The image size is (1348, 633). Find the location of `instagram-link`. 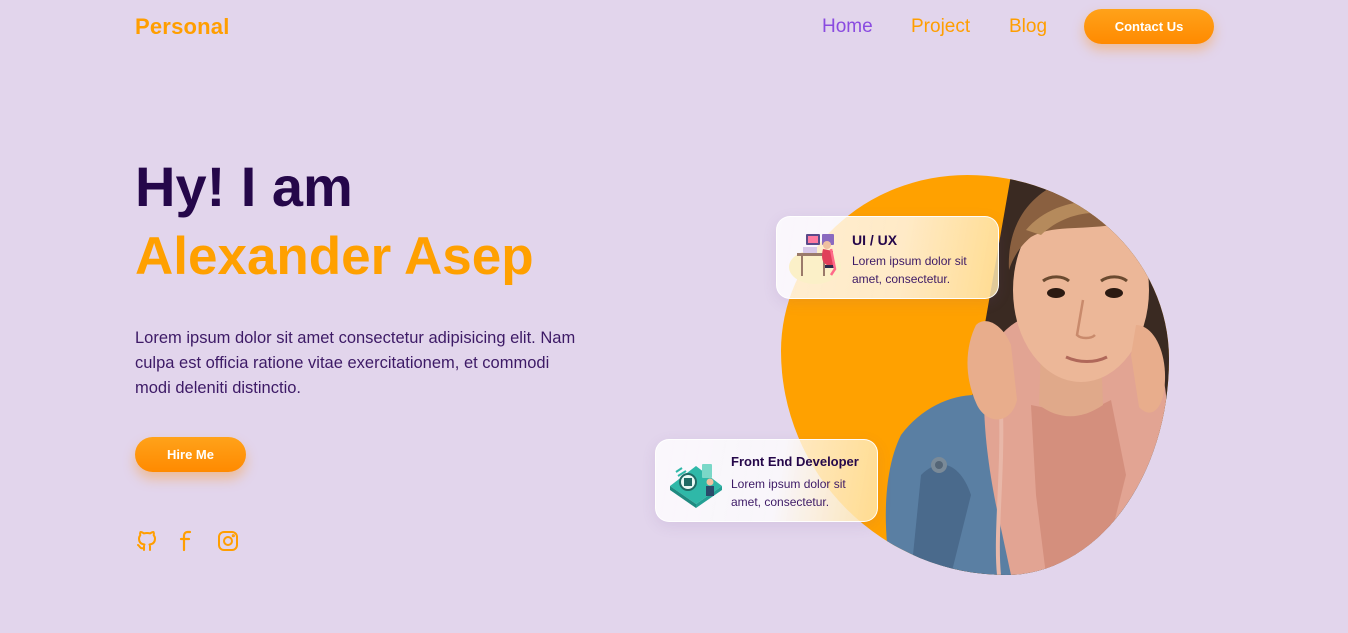

instagram-link is located at coordinates (228, 541).